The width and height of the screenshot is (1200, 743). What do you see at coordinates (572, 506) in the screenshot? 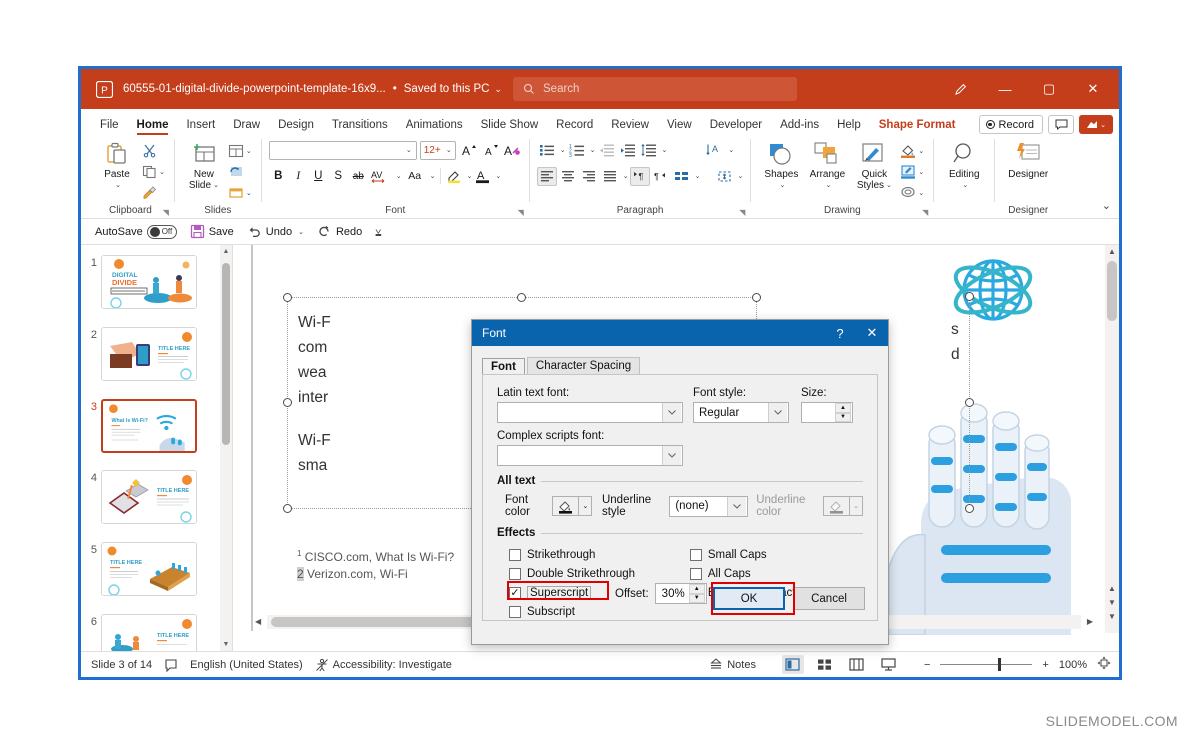
I see `font-color-picker: ⌄` at bounding box center [572, 506].